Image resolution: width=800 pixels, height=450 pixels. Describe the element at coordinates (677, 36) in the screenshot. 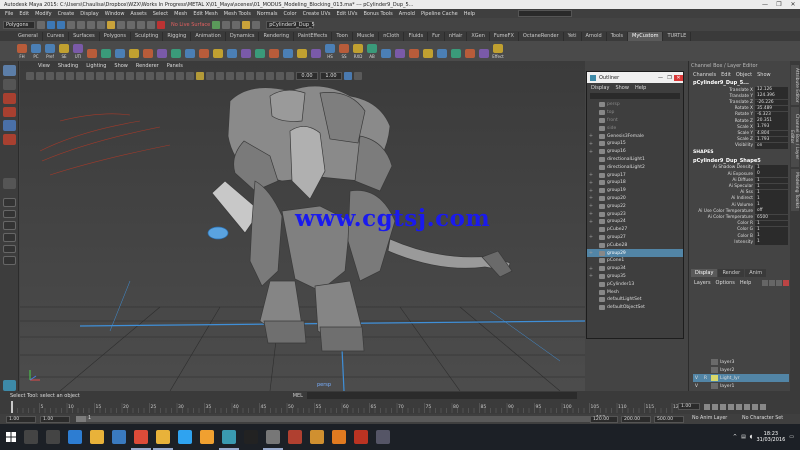

I see `shelf-tab-turtle: TURTLE` at that location.